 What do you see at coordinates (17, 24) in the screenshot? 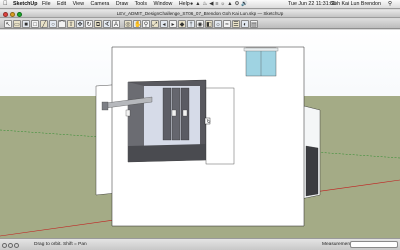
I see `eraser-tool-icon: ▭` at bounding box center [17, 24].